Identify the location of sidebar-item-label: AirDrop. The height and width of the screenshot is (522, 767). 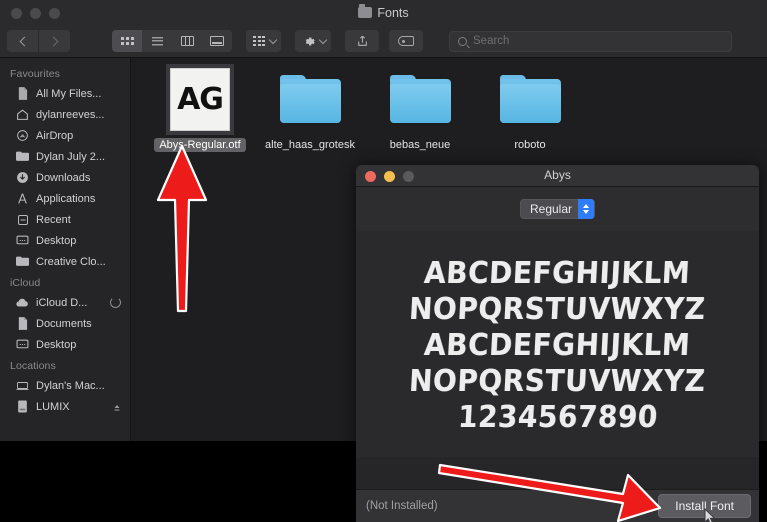
(55, 135).